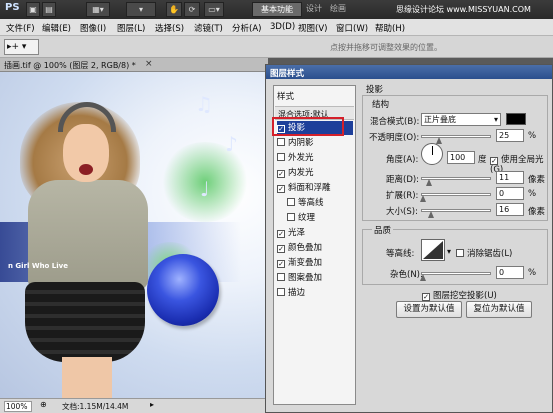 Image resolution: width=553 pixels, height=413 pixels. I want to click on contour-picker, so click(433, 250).